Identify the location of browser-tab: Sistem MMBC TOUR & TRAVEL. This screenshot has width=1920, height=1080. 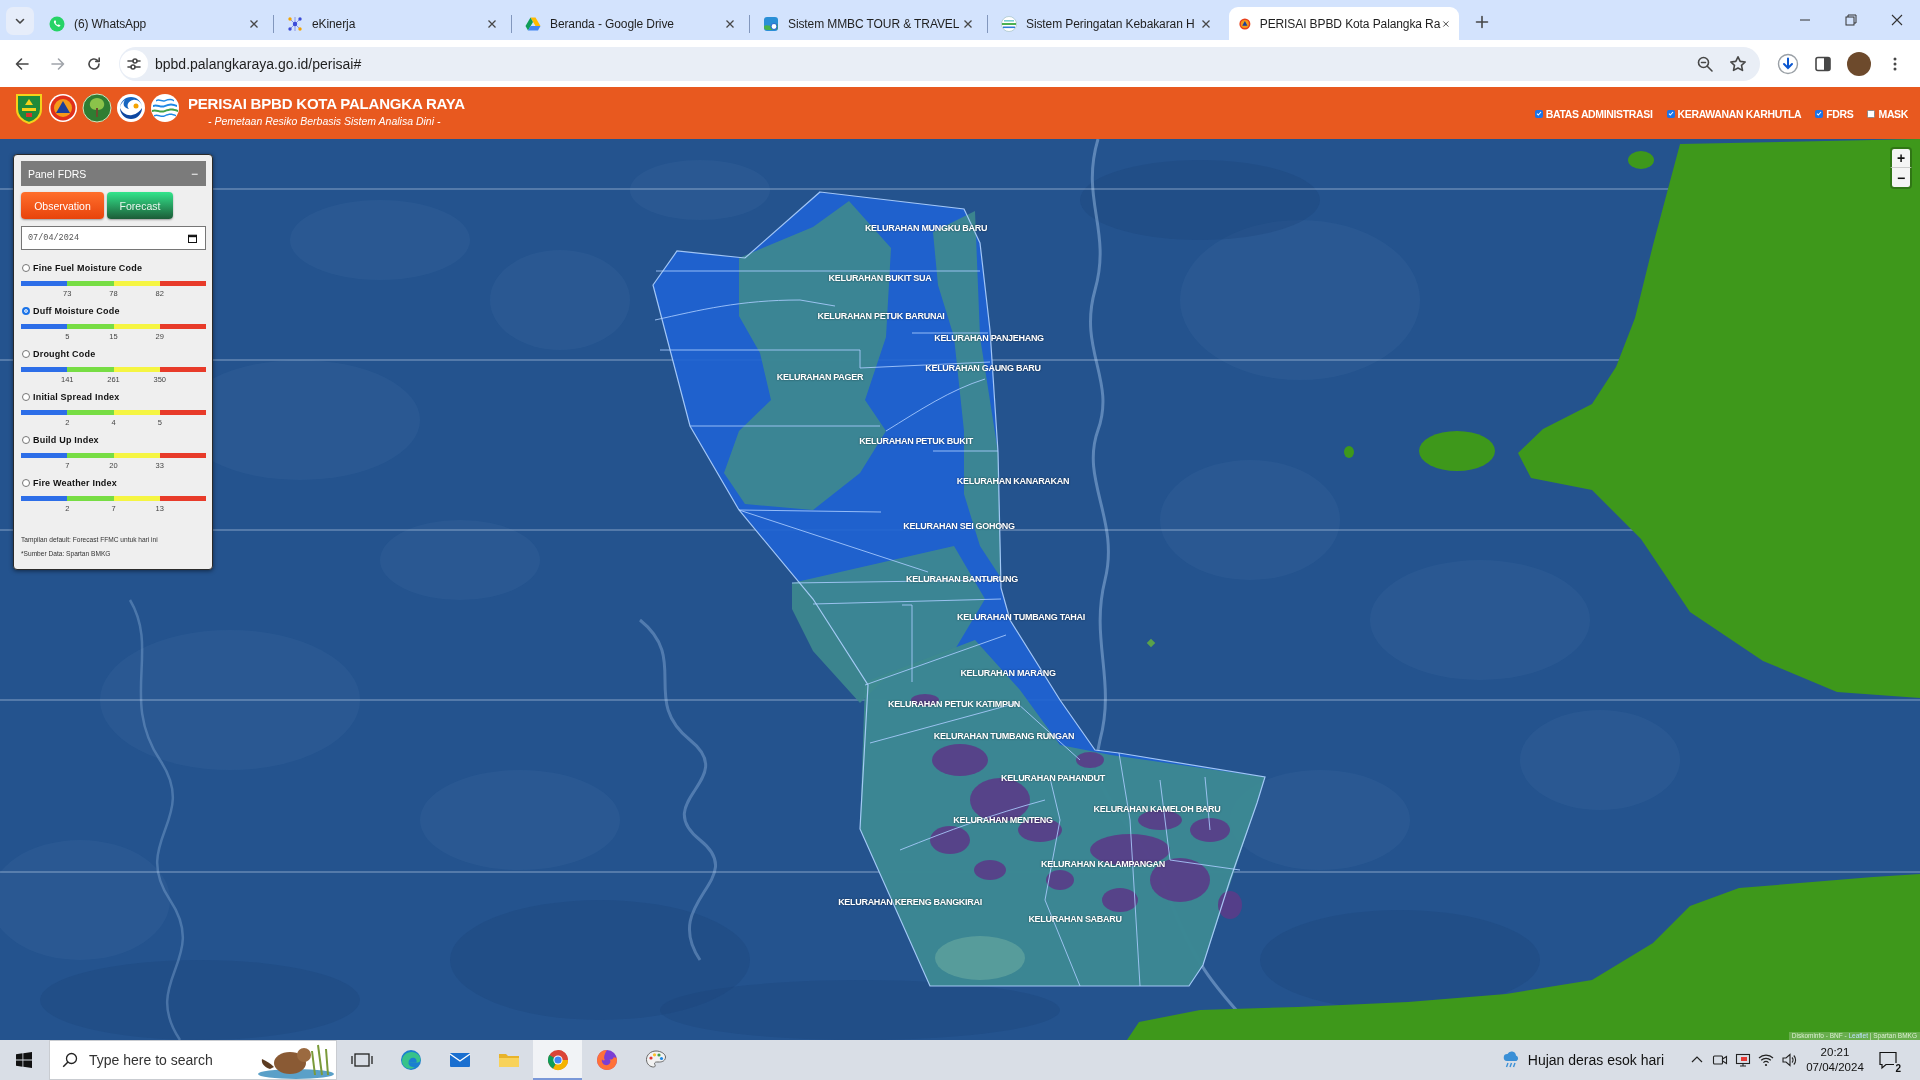
(868, 23).